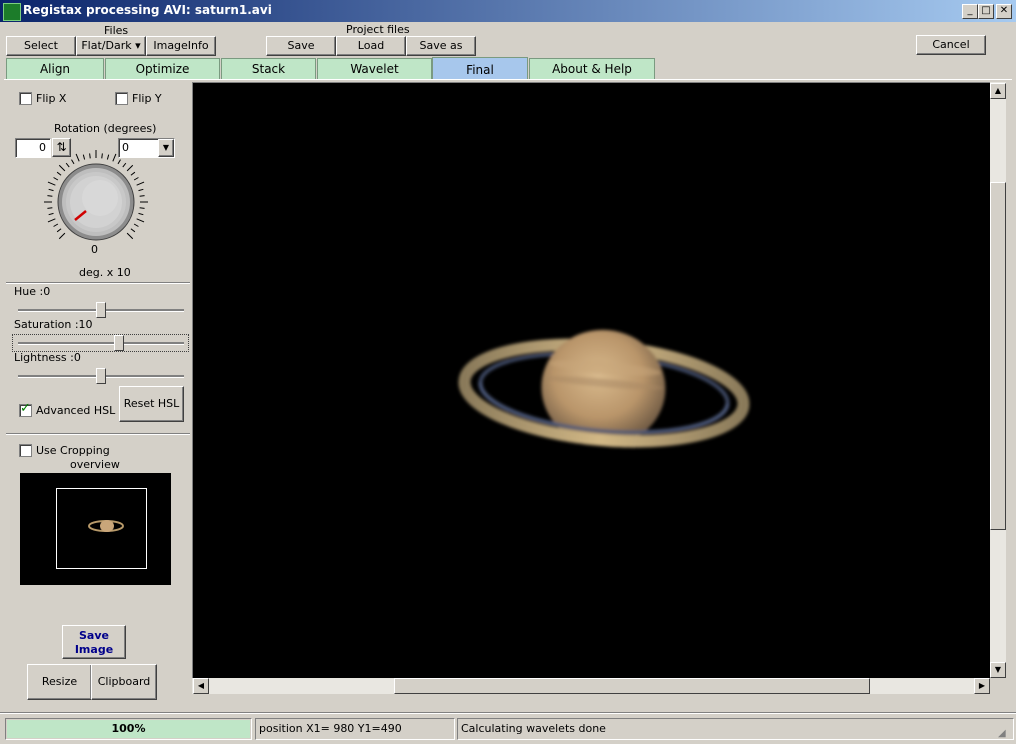 The image size is (1016, 744). What do you see at coordinates (97, 199) in the screenshot?
I see `rotation-dial` at bounding box center [97, 199].